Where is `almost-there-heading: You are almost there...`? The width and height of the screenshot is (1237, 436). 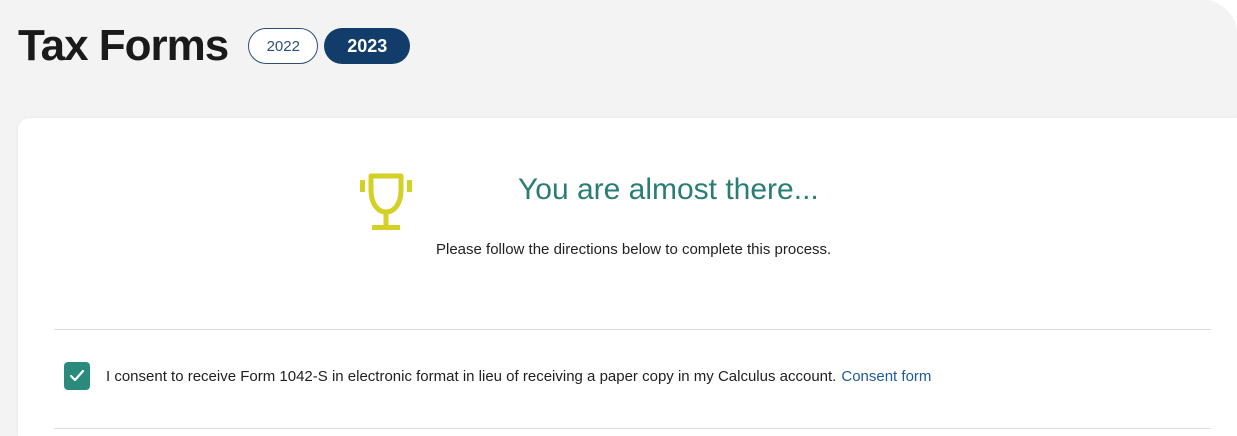 almost-there-heading: You are almost there... is located at coordinates (668, 189).